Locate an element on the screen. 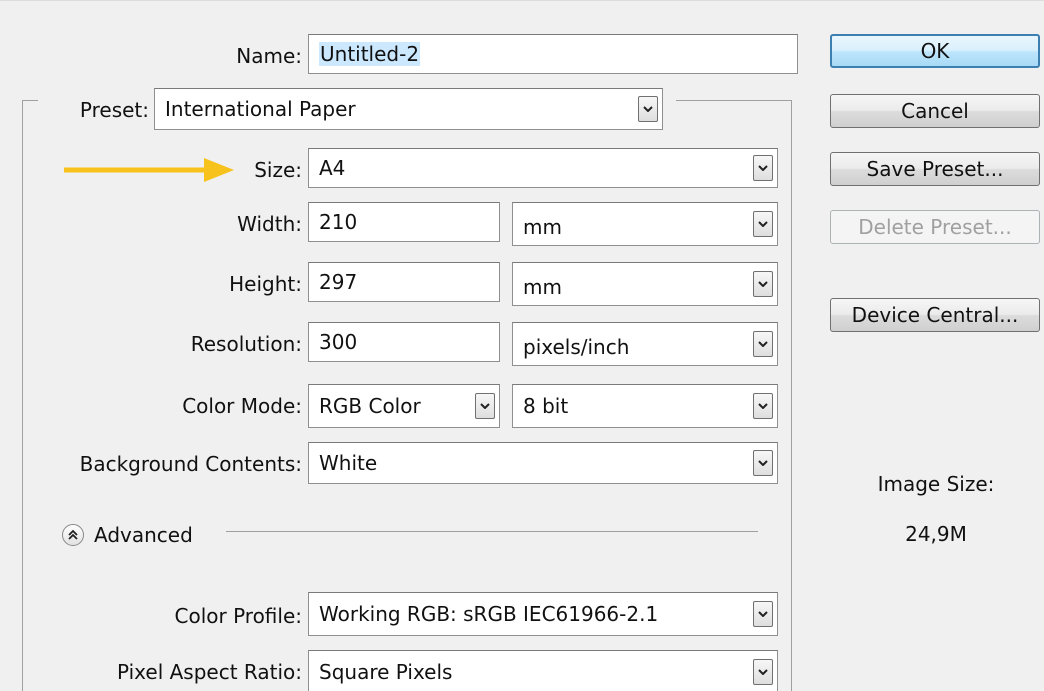 Image resolution: width=1044 pixels, height=691 pixels. name-input: Untitled-2 is located at coordinates (553, 54).